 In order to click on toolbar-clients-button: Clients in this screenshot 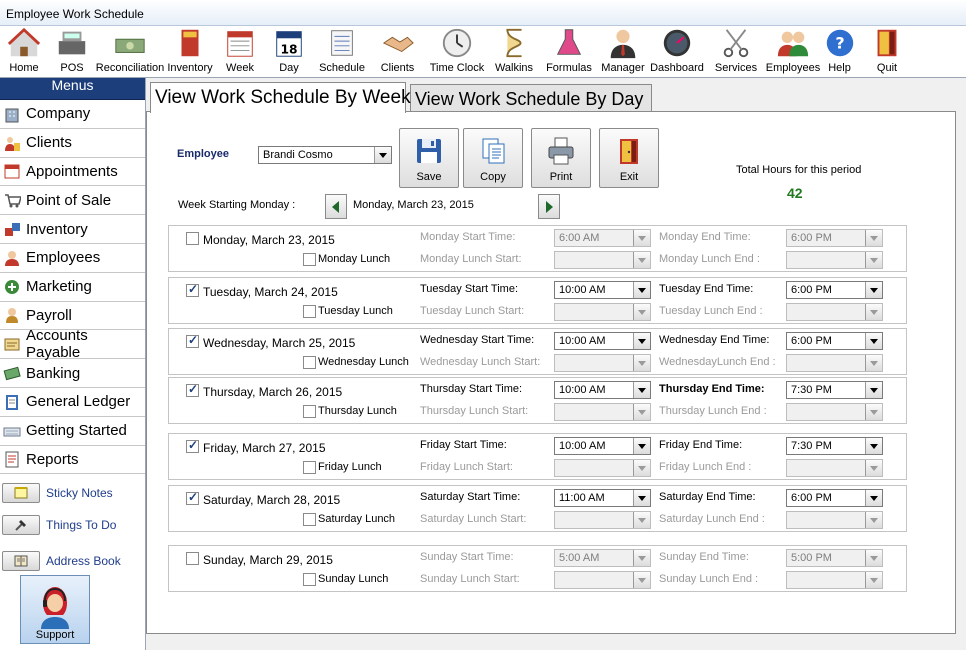, I will do `click(397, 52)`.